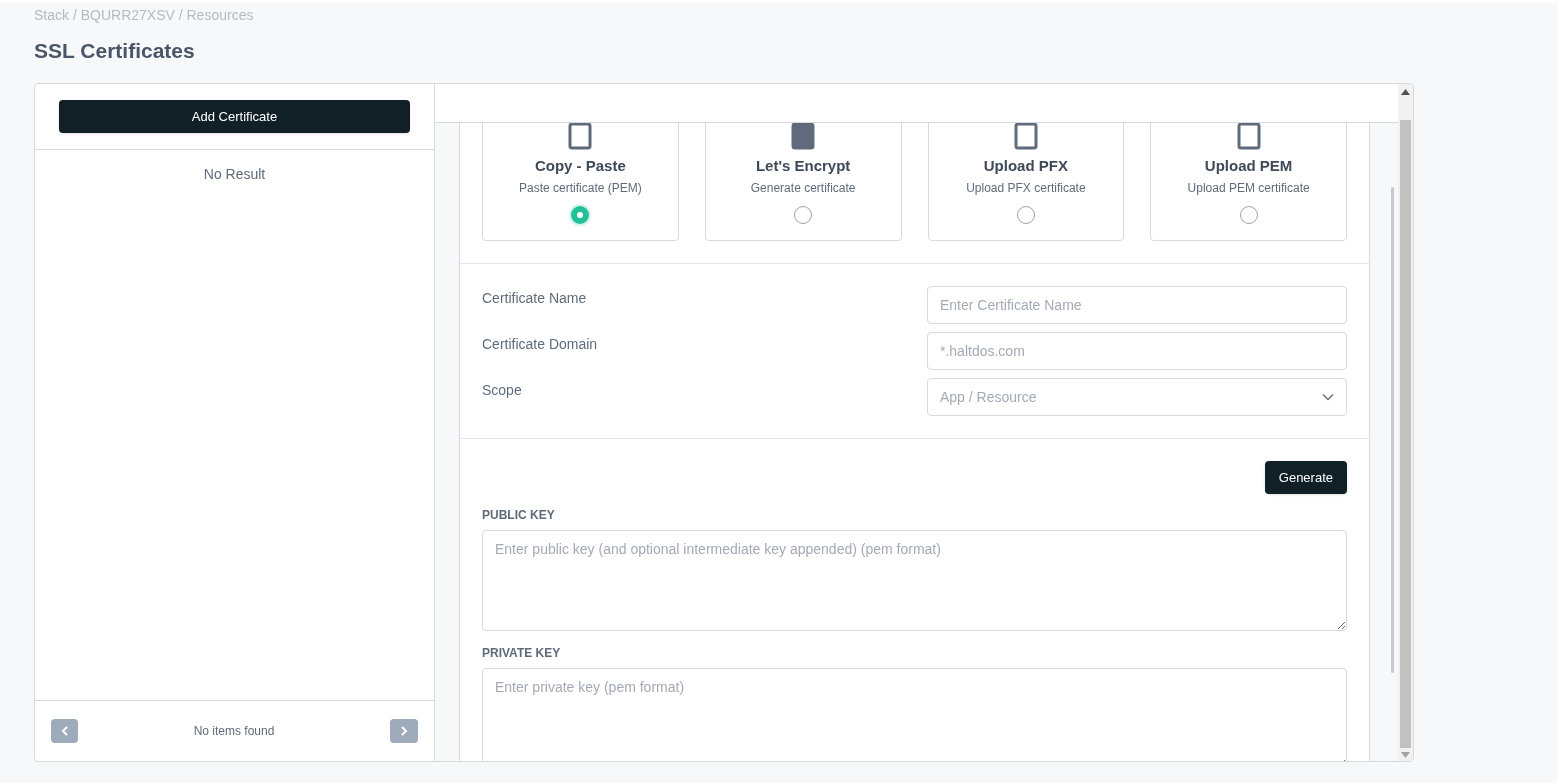  What do you see at coordinates (1328, 397) in the screenshot?
I see `chevron-down-icon` at bounding box center [1328, 397].